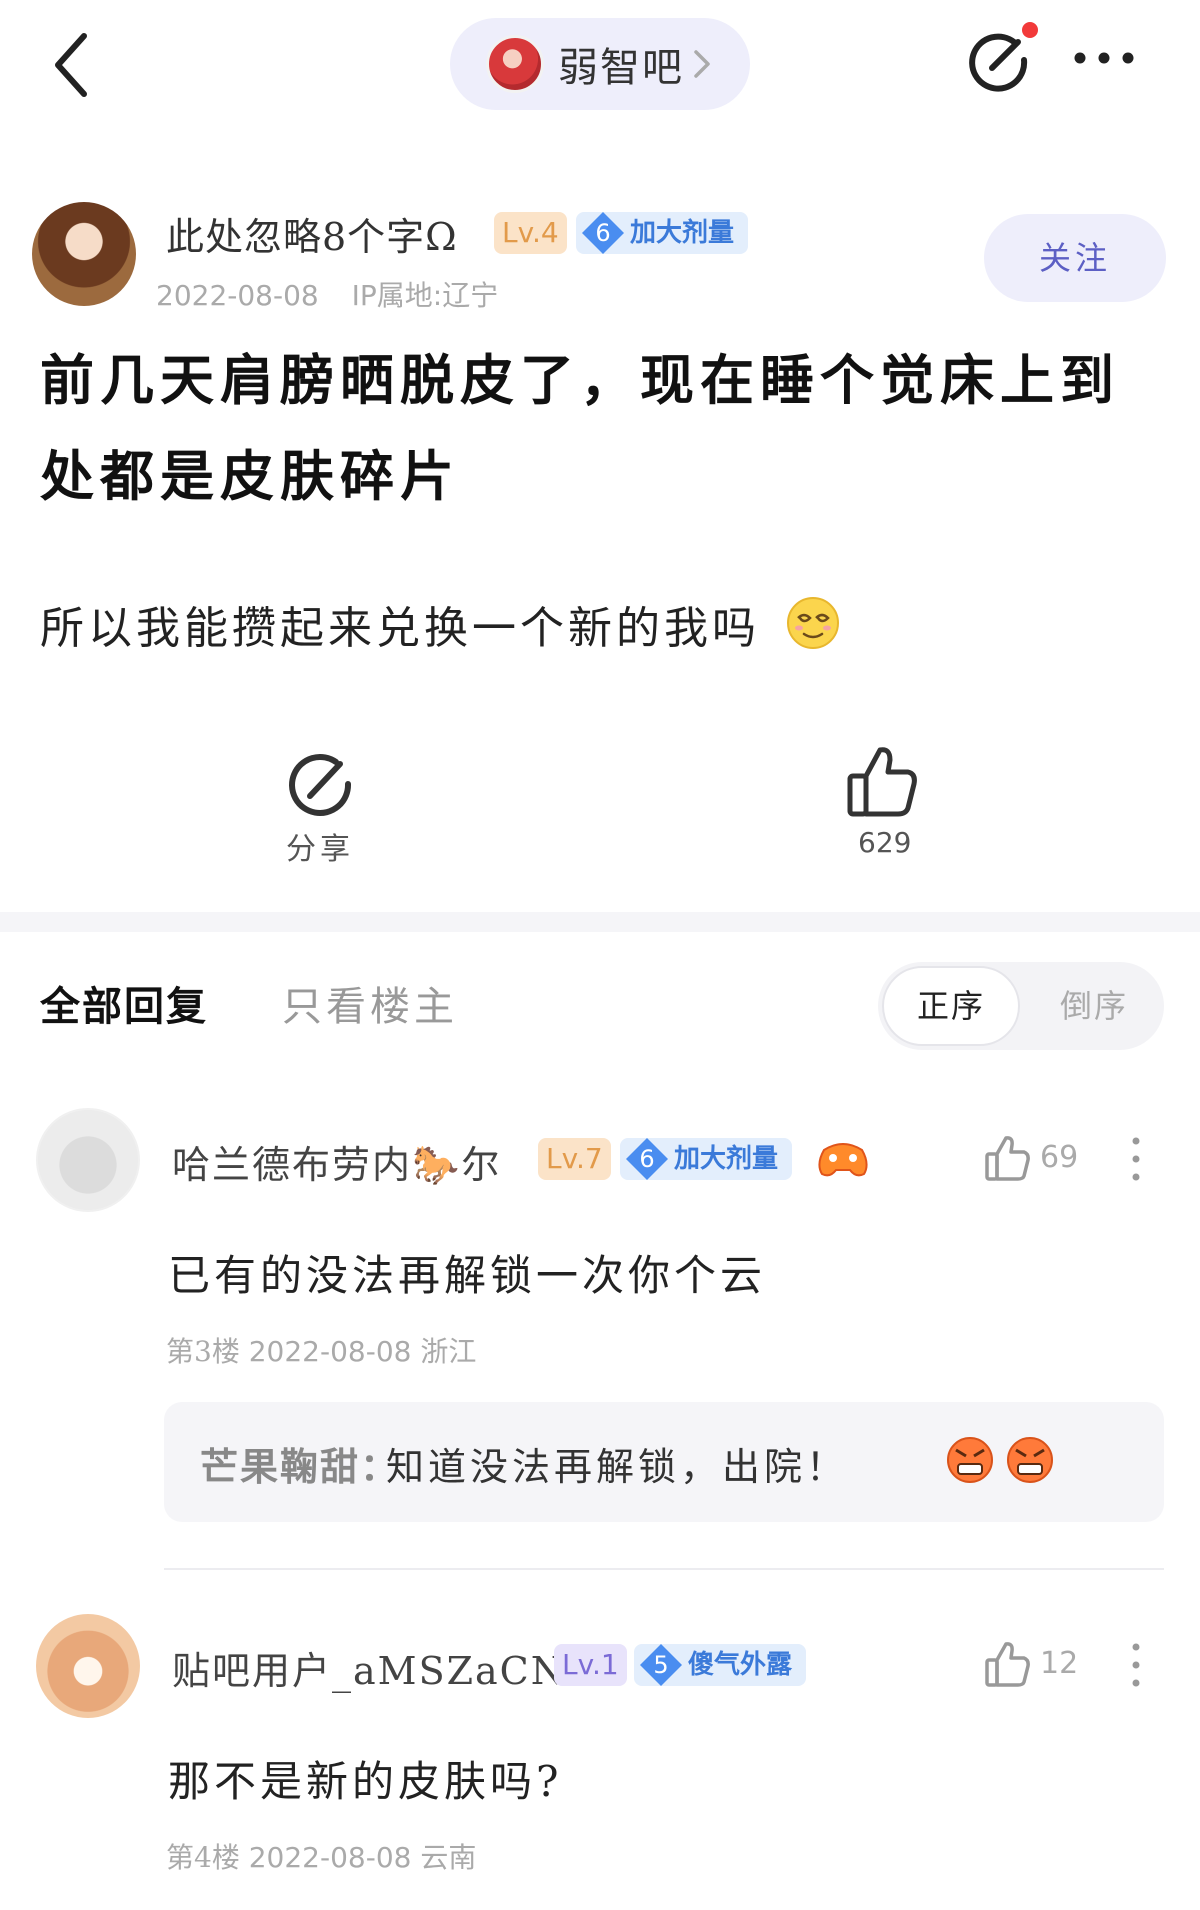  I want to click on post-title: 前几天肩膀晒脱皮了，现在睡个觉床上到处都是皮肤碎片, so click(580, 428).